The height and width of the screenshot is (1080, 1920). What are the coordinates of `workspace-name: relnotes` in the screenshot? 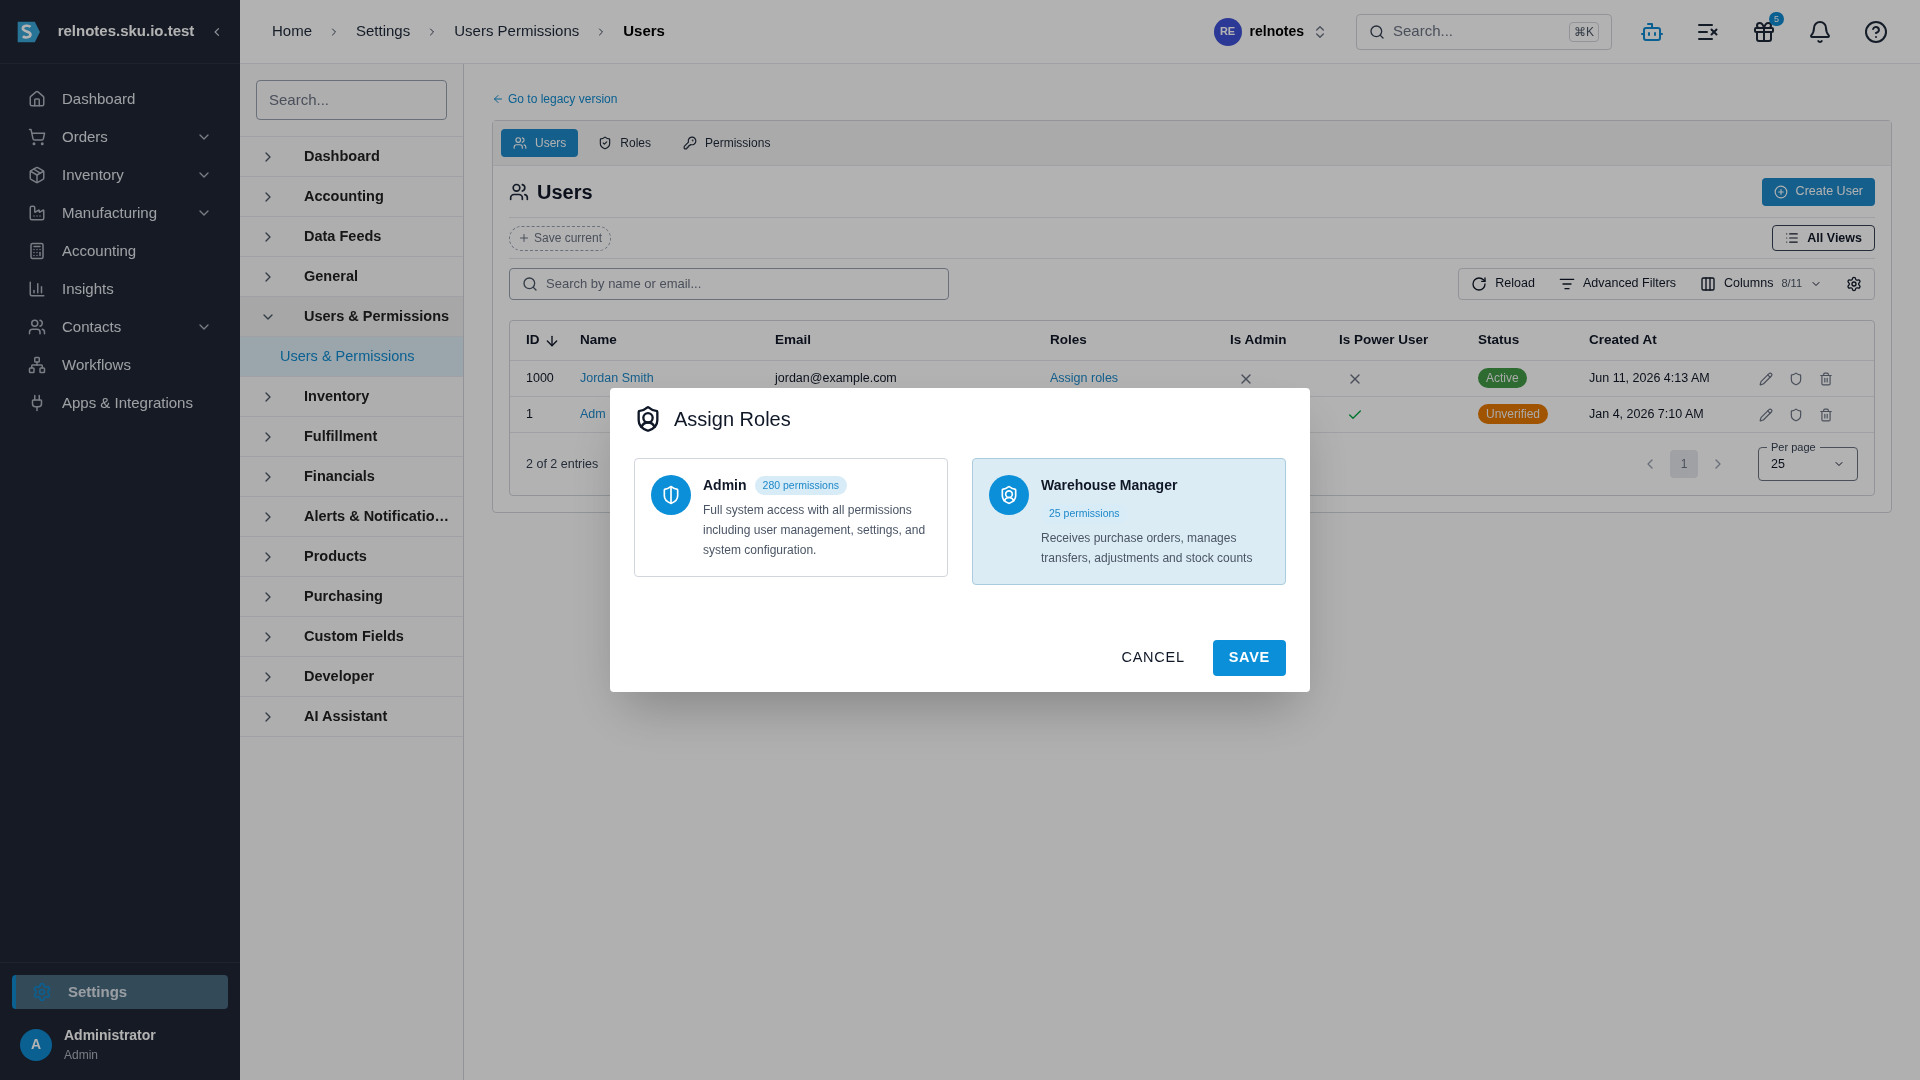 It's located at (1276, 31).